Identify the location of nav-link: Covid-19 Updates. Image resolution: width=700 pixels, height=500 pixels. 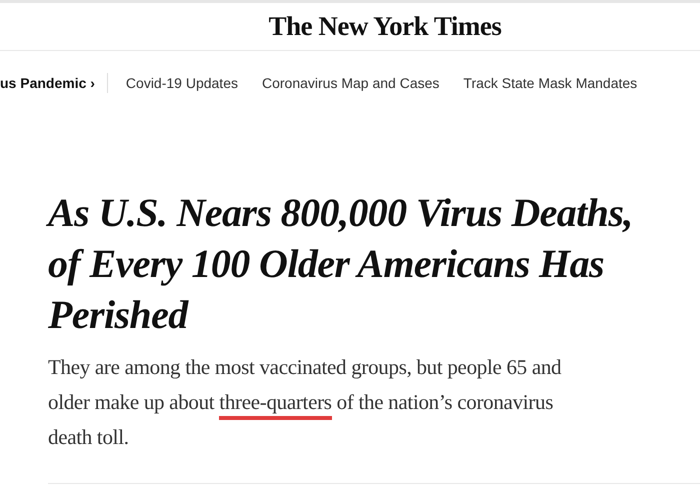
(182, 83).